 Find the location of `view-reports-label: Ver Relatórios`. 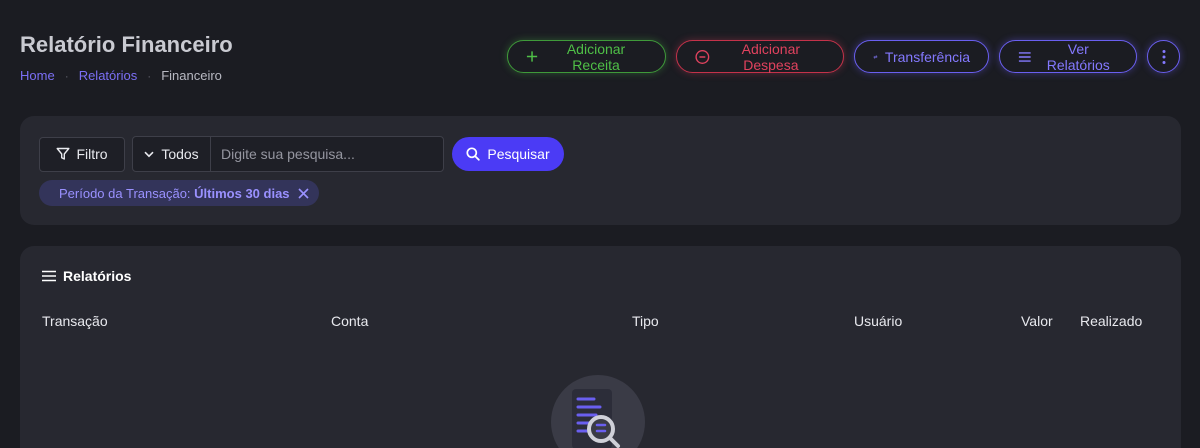

view-reports-label: Ver Relatórios is located at coordinates (1078, 56).